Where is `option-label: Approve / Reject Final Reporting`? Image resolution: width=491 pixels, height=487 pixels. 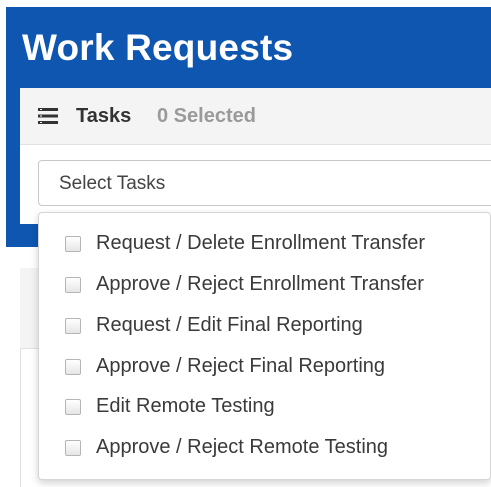 option-label: Approve / Reject Final Reporting is located at coordinates (241, 366).